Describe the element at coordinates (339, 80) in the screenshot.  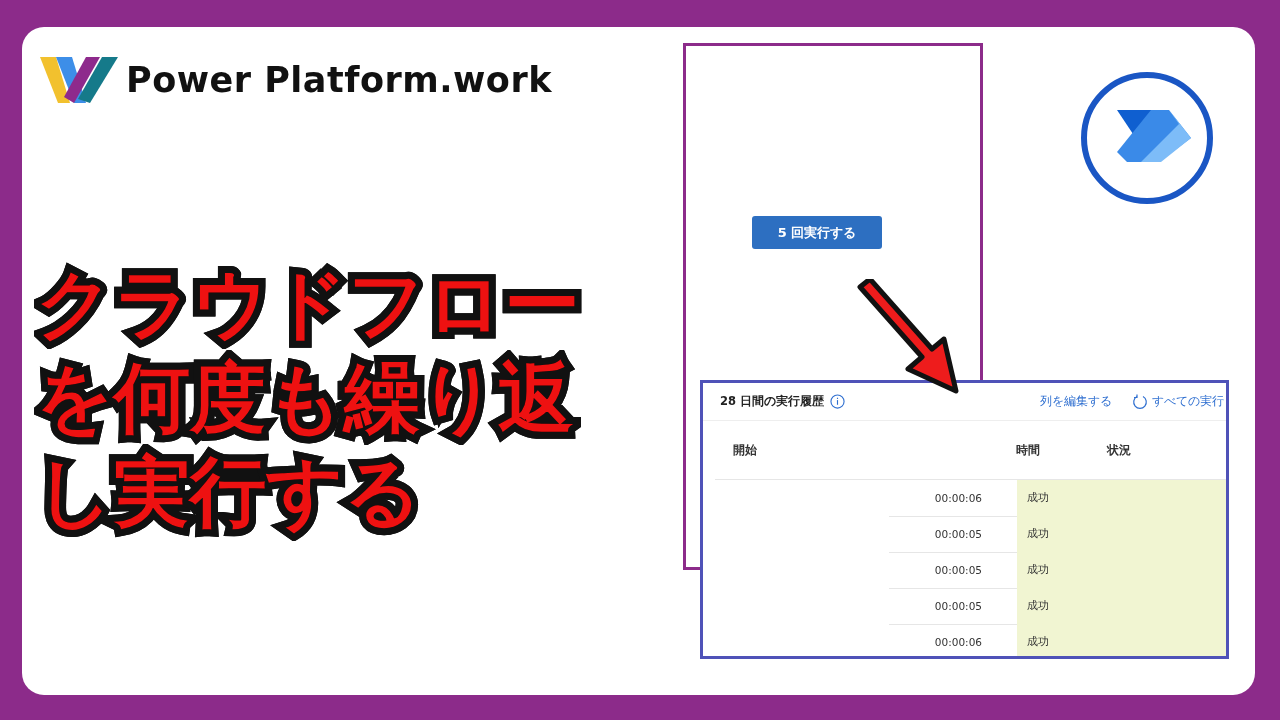
I see `brand-name: Power Platform.work` at that location.